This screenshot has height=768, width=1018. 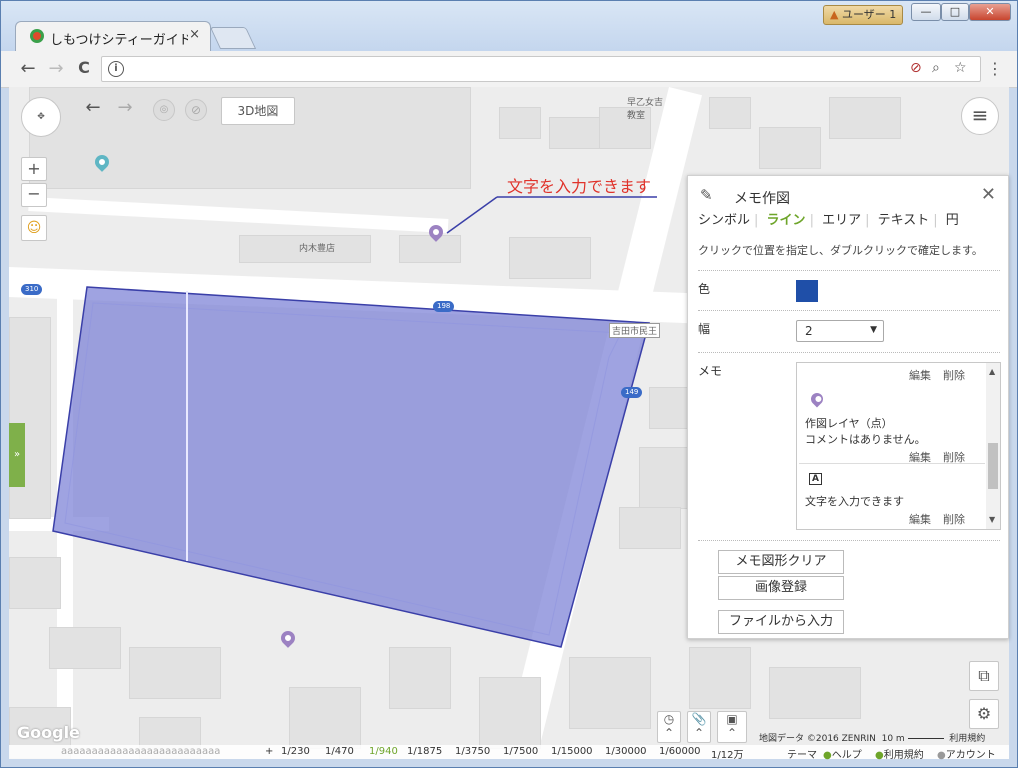 What do you see at coordinates (984, 714) in the screenshot?
I see `settings-gear-icon: ⚙` at bounding box center [984, 714].